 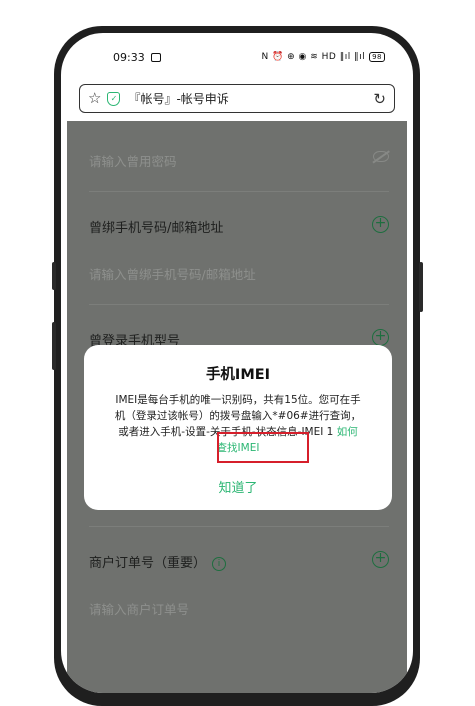 I want to click on bound-phone-field: 曾绑手机号码/邮箱地址 +, so click(x=239, y=226).